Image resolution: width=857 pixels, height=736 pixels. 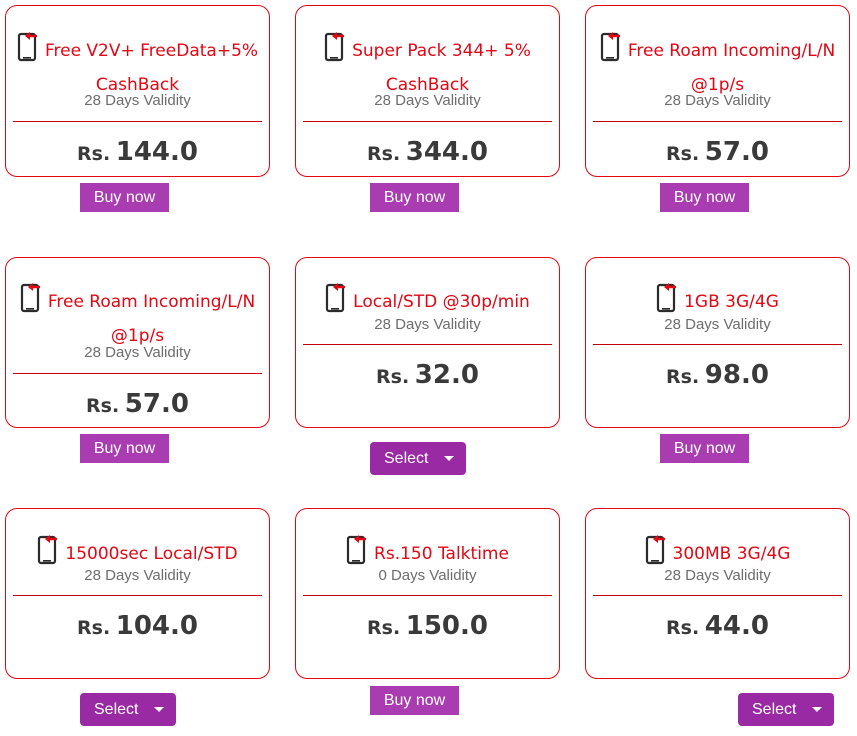 I want to click on plan-card: 300MB 3G/4G 28 Days Validity Rs. 44.0, so click(x=717, y=593).